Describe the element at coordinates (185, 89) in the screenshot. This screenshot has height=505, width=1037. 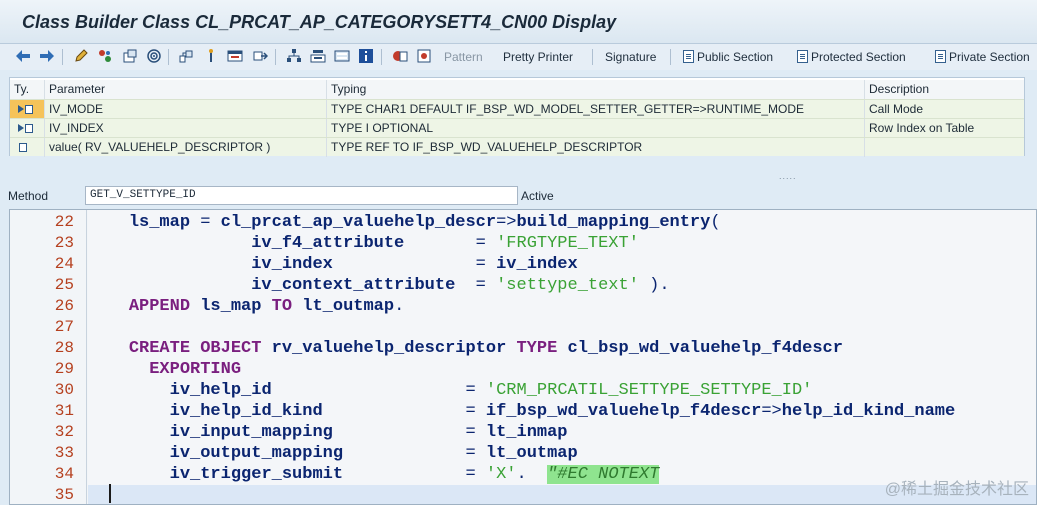
I see `column-header-parameter: Parameter` at that location.